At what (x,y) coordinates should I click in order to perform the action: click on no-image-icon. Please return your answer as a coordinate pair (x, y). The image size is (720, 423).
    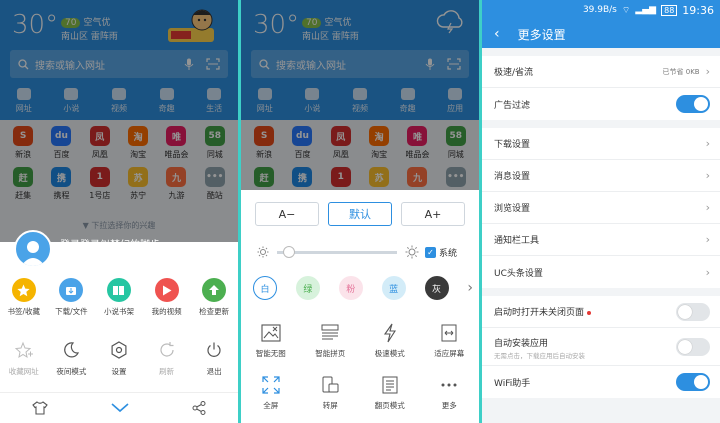
    Looking at the image, I should click on (271, 333).